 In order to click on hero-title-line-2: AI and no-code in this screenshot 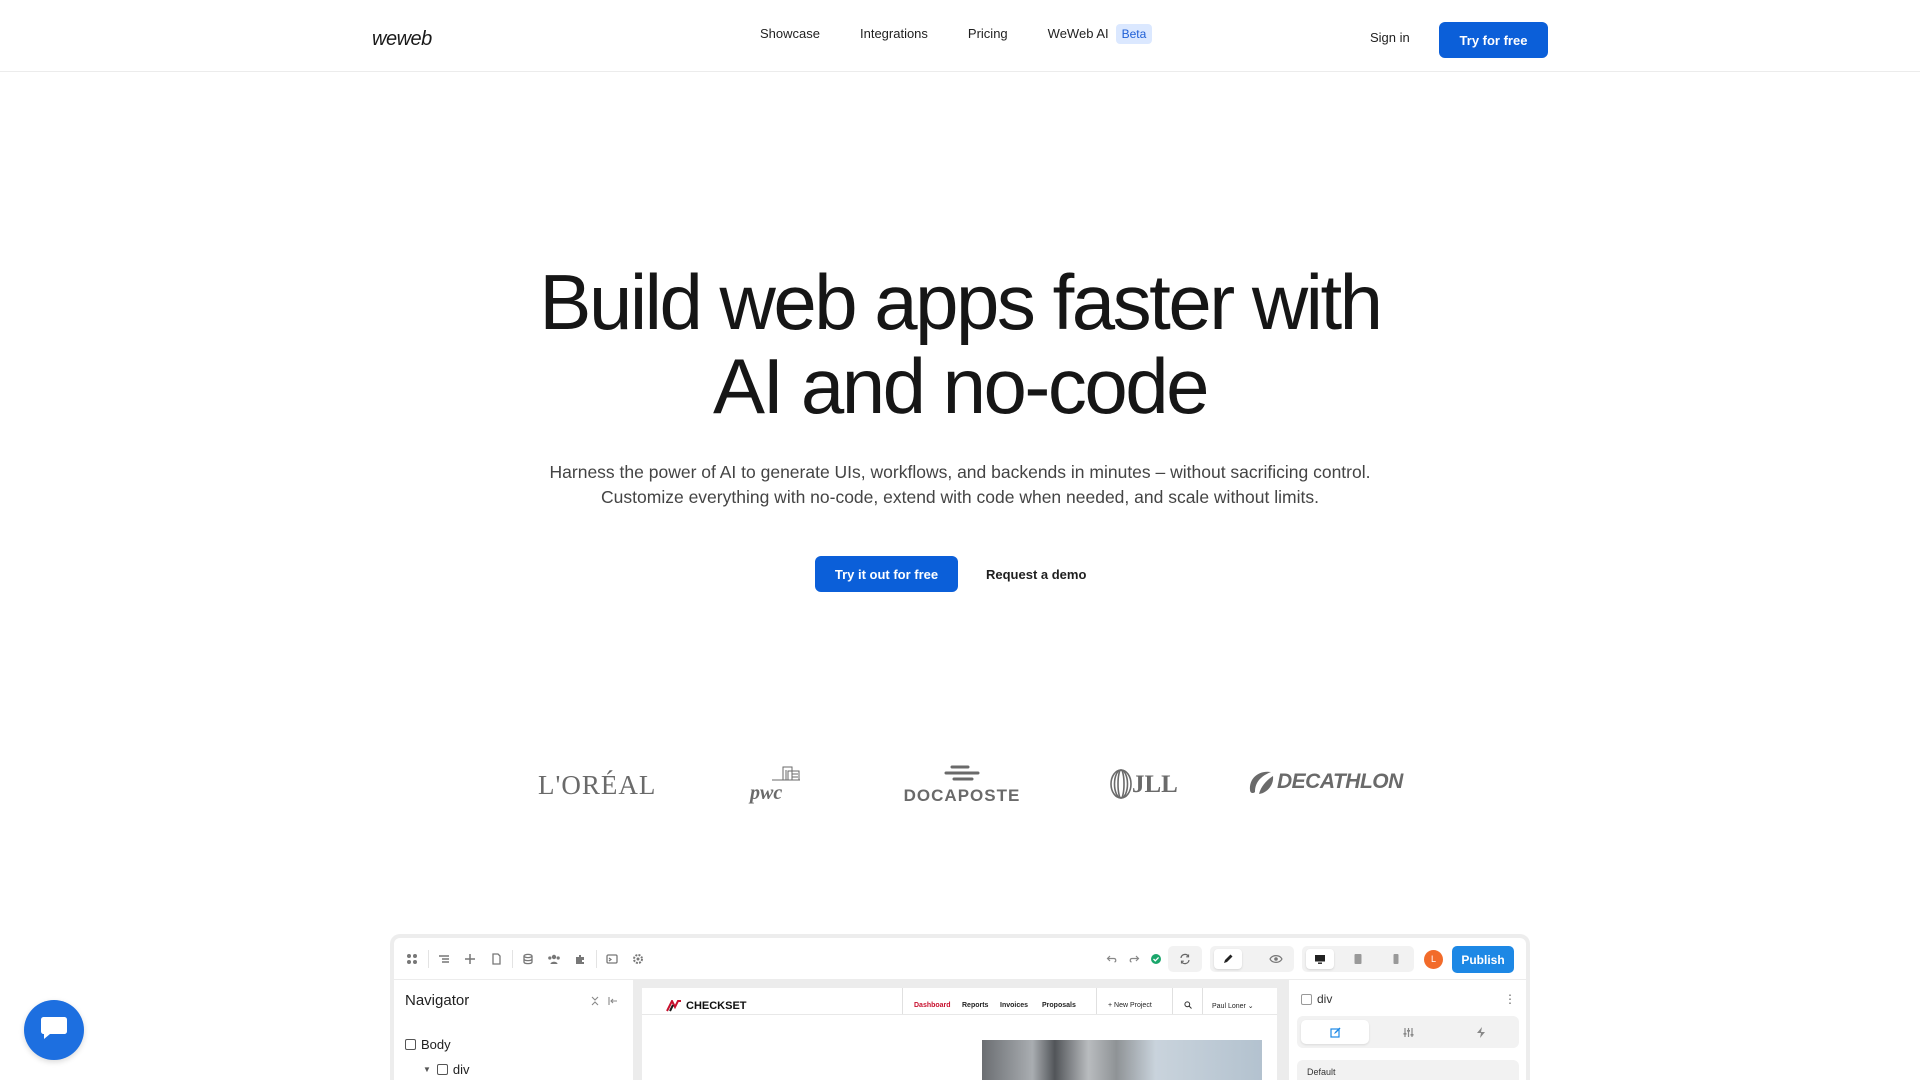, I will do `click(961, 386)`.